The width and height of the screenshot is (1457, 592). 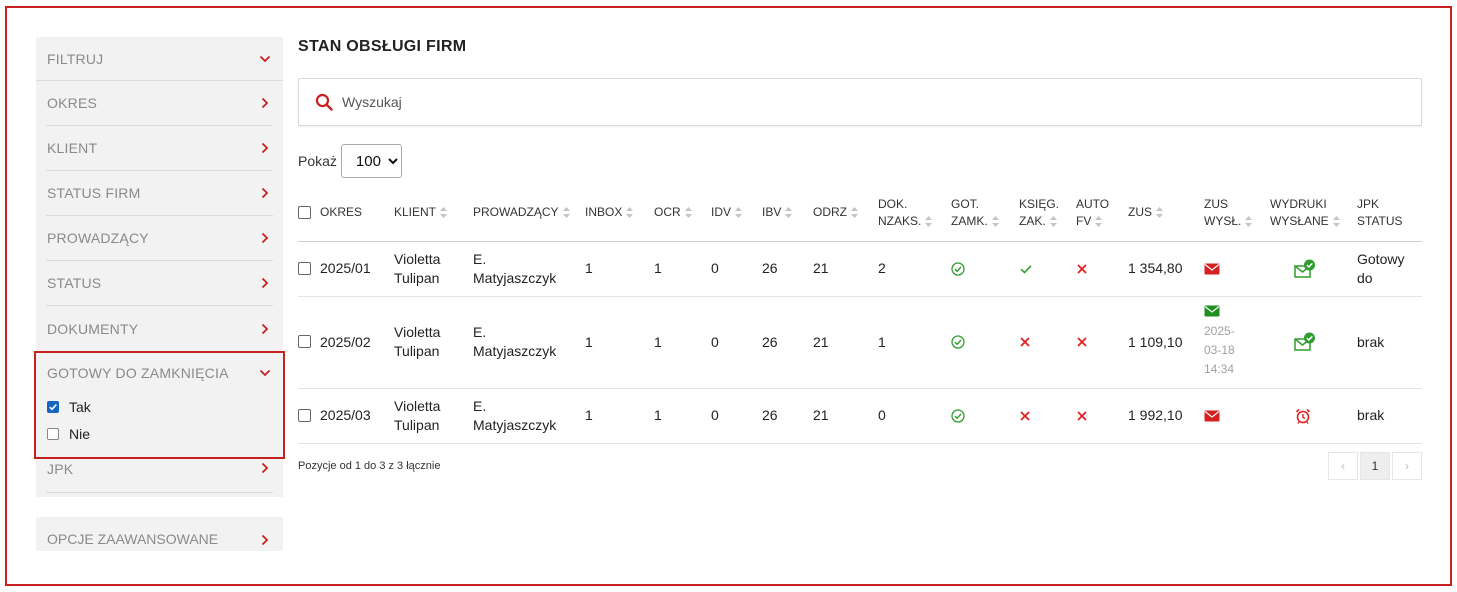 What do you see at coordinates (619, 213) in the screenshot?
I see `col-inbox: INBOX` at bounding box center [619, 213].